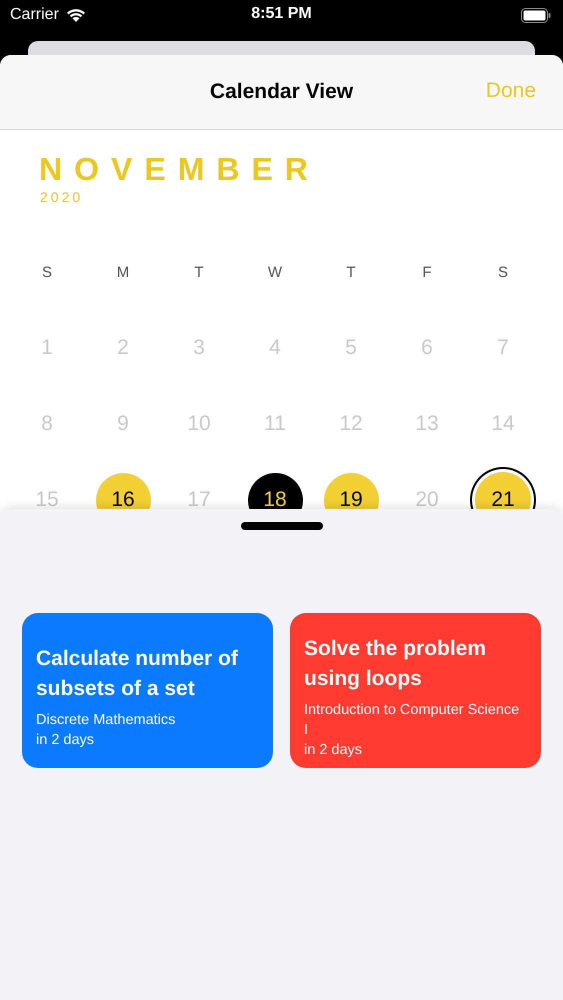  What do you see at coordinates (123, 490) in the screenshot?
I see `day-cell: 16` at bounding box center [123, 490].